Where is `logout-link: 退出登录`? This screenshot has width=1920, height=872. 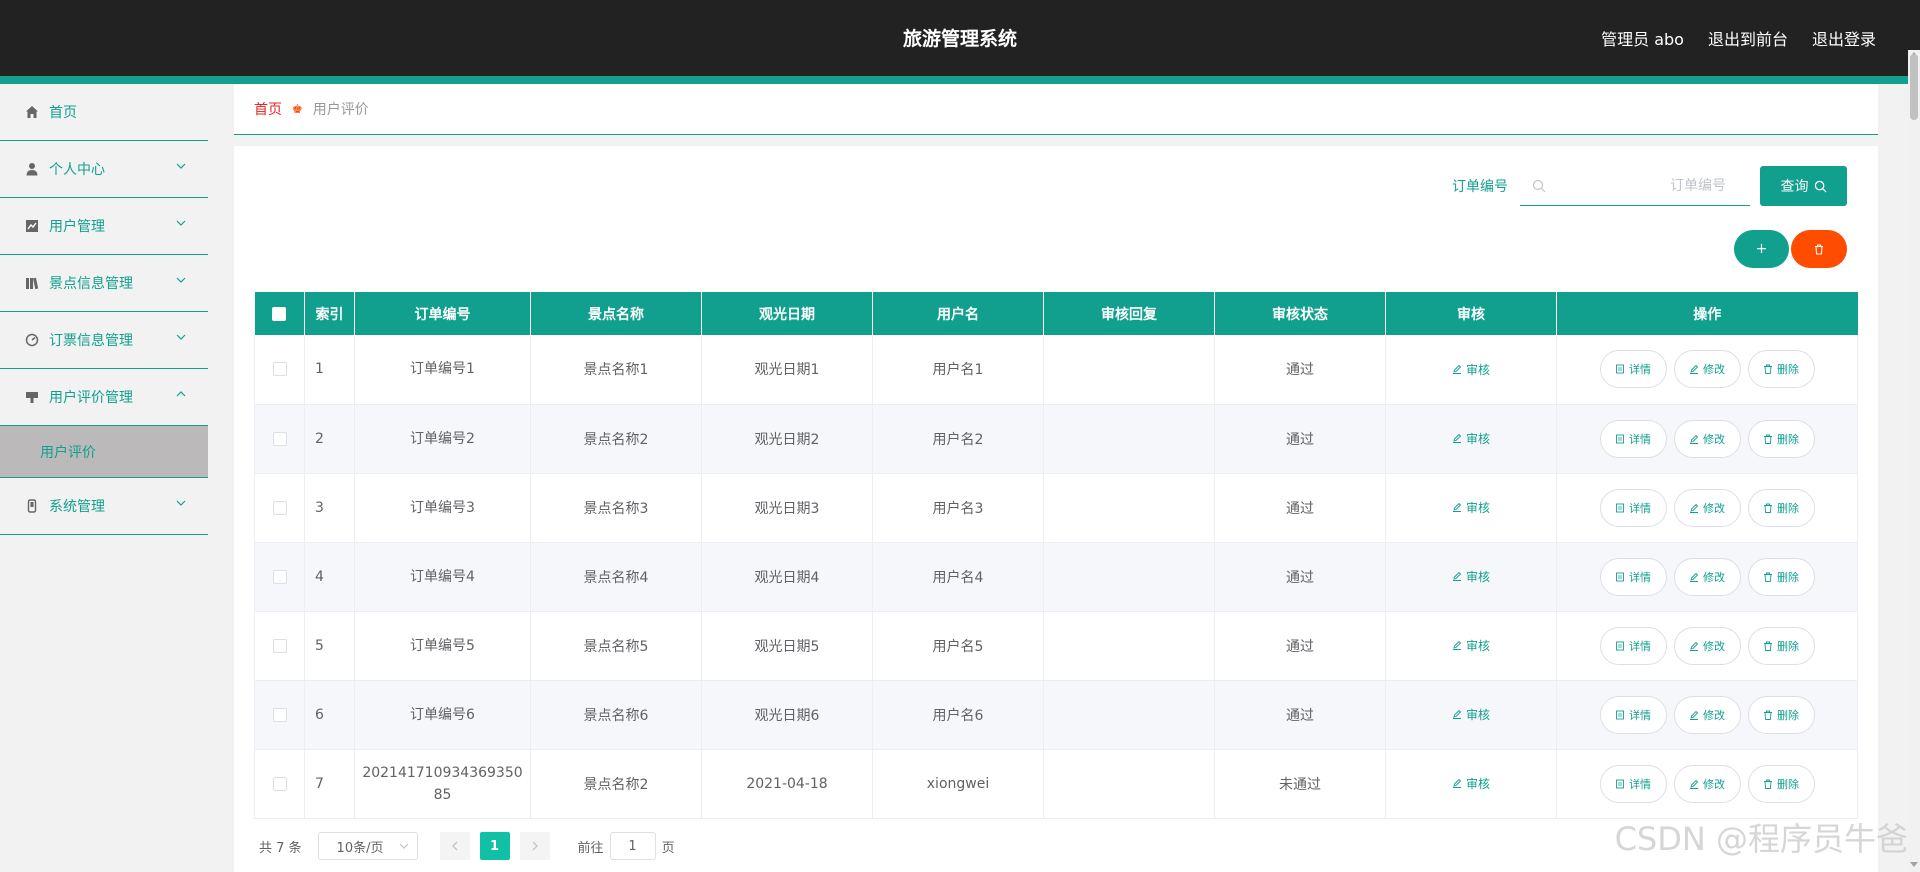
logout-link: 退出登录 is located at coordinates (1844, 38).